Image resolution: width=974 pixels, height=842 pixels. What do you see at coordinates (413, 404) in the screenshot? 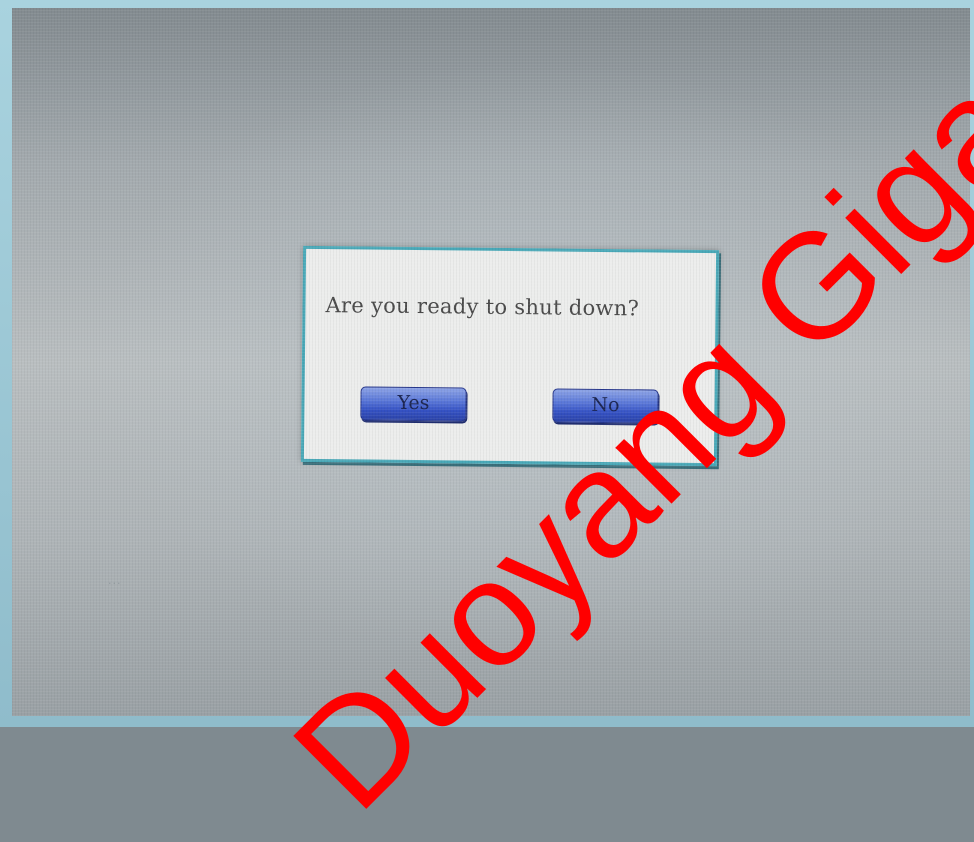
I see `yes-button: Yes` at bounding box center [413, 404].